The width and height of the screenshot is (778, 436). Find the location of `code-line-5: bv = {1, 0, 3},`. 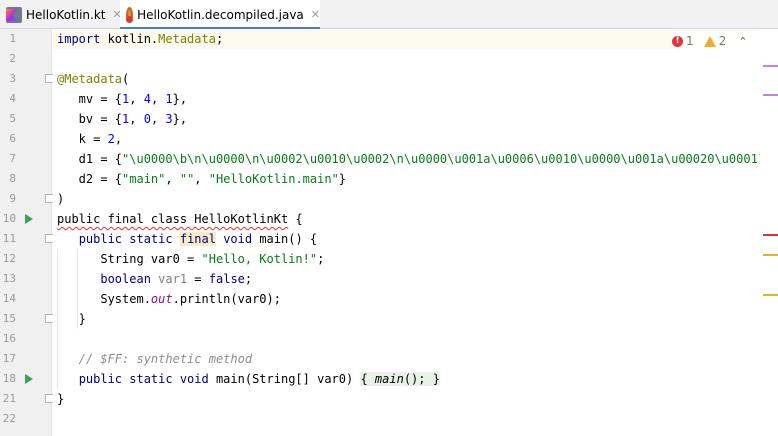

code-line-5: bv = {1, 0, 3}, is located at coordinates (122, 119).